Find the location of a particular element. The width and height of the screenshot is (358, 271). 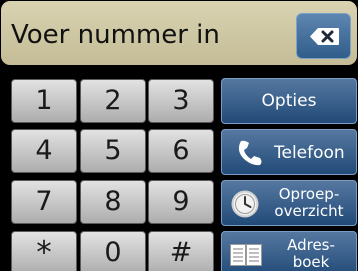

key-3: 3 is located at coordinates (181, 101).